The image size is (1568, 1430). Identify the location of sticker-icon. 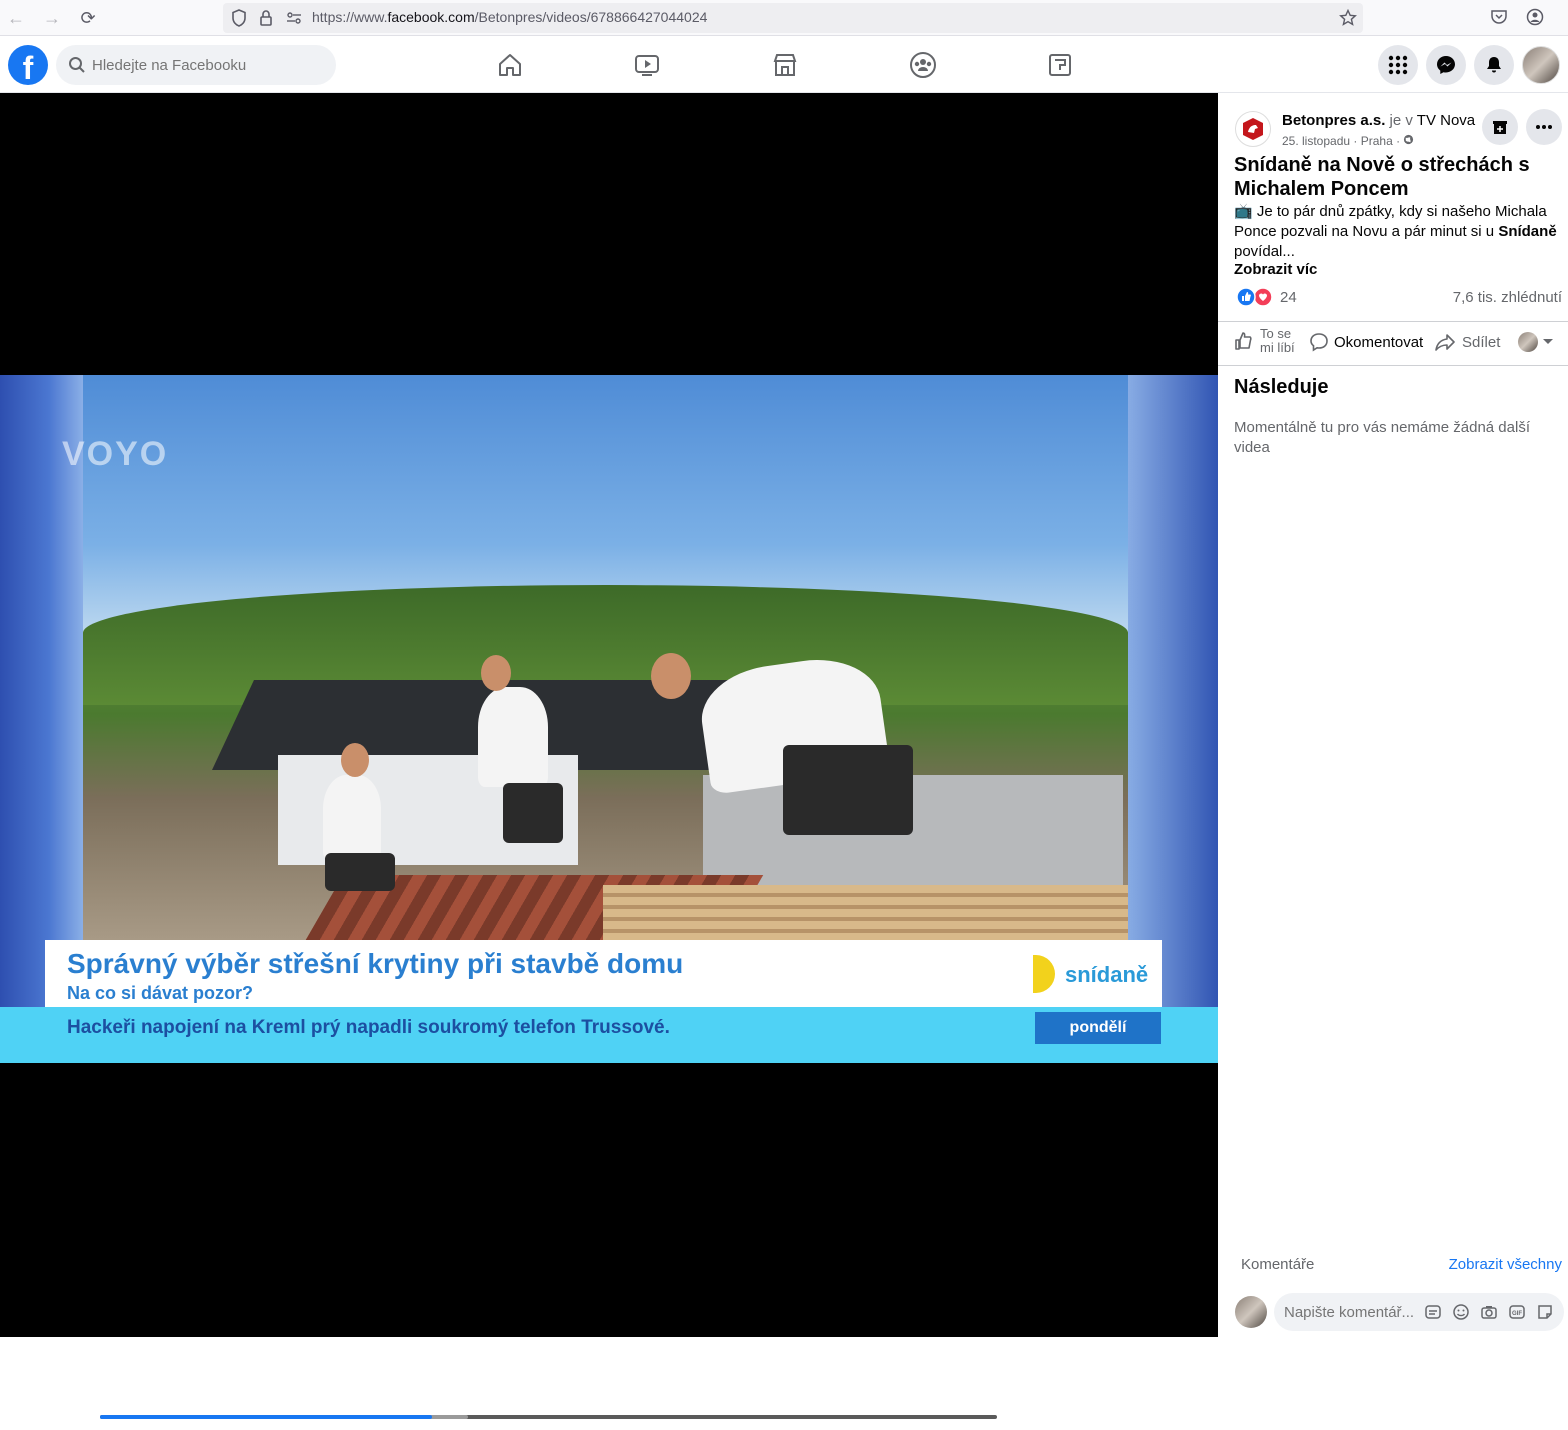
(1545, 1312).